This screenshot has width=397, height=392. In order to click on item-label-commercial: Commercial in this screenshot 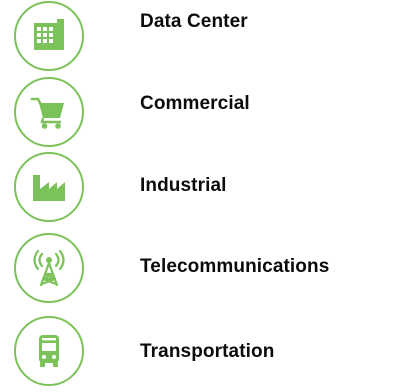, I will do `click(195, 103)`.